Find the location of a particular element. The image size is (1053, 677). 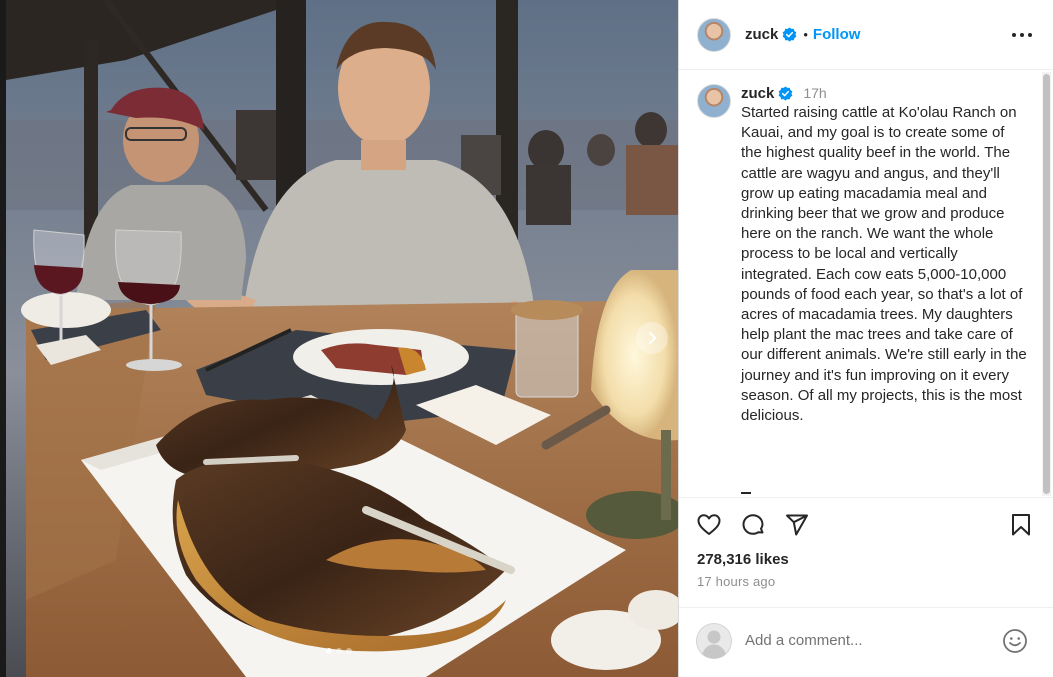

post-timestamp: 17 hours ago is located at coordinates (736, 581).